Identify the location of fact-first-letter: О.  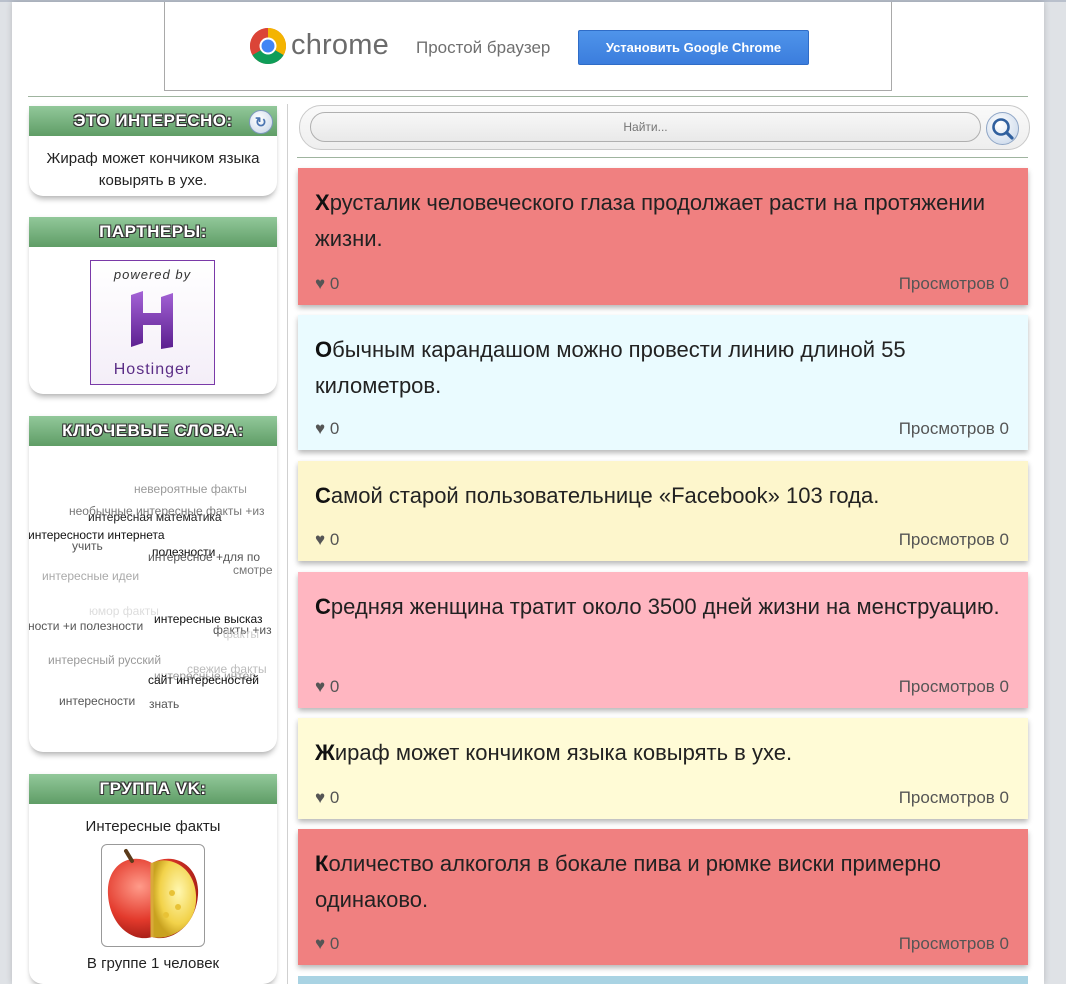
(324, 349).